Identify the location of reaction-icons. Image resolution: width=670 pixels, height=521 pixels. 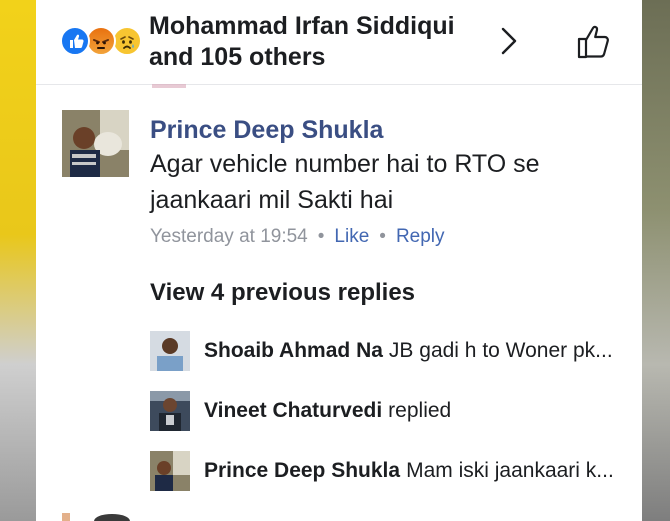
(101, 41).